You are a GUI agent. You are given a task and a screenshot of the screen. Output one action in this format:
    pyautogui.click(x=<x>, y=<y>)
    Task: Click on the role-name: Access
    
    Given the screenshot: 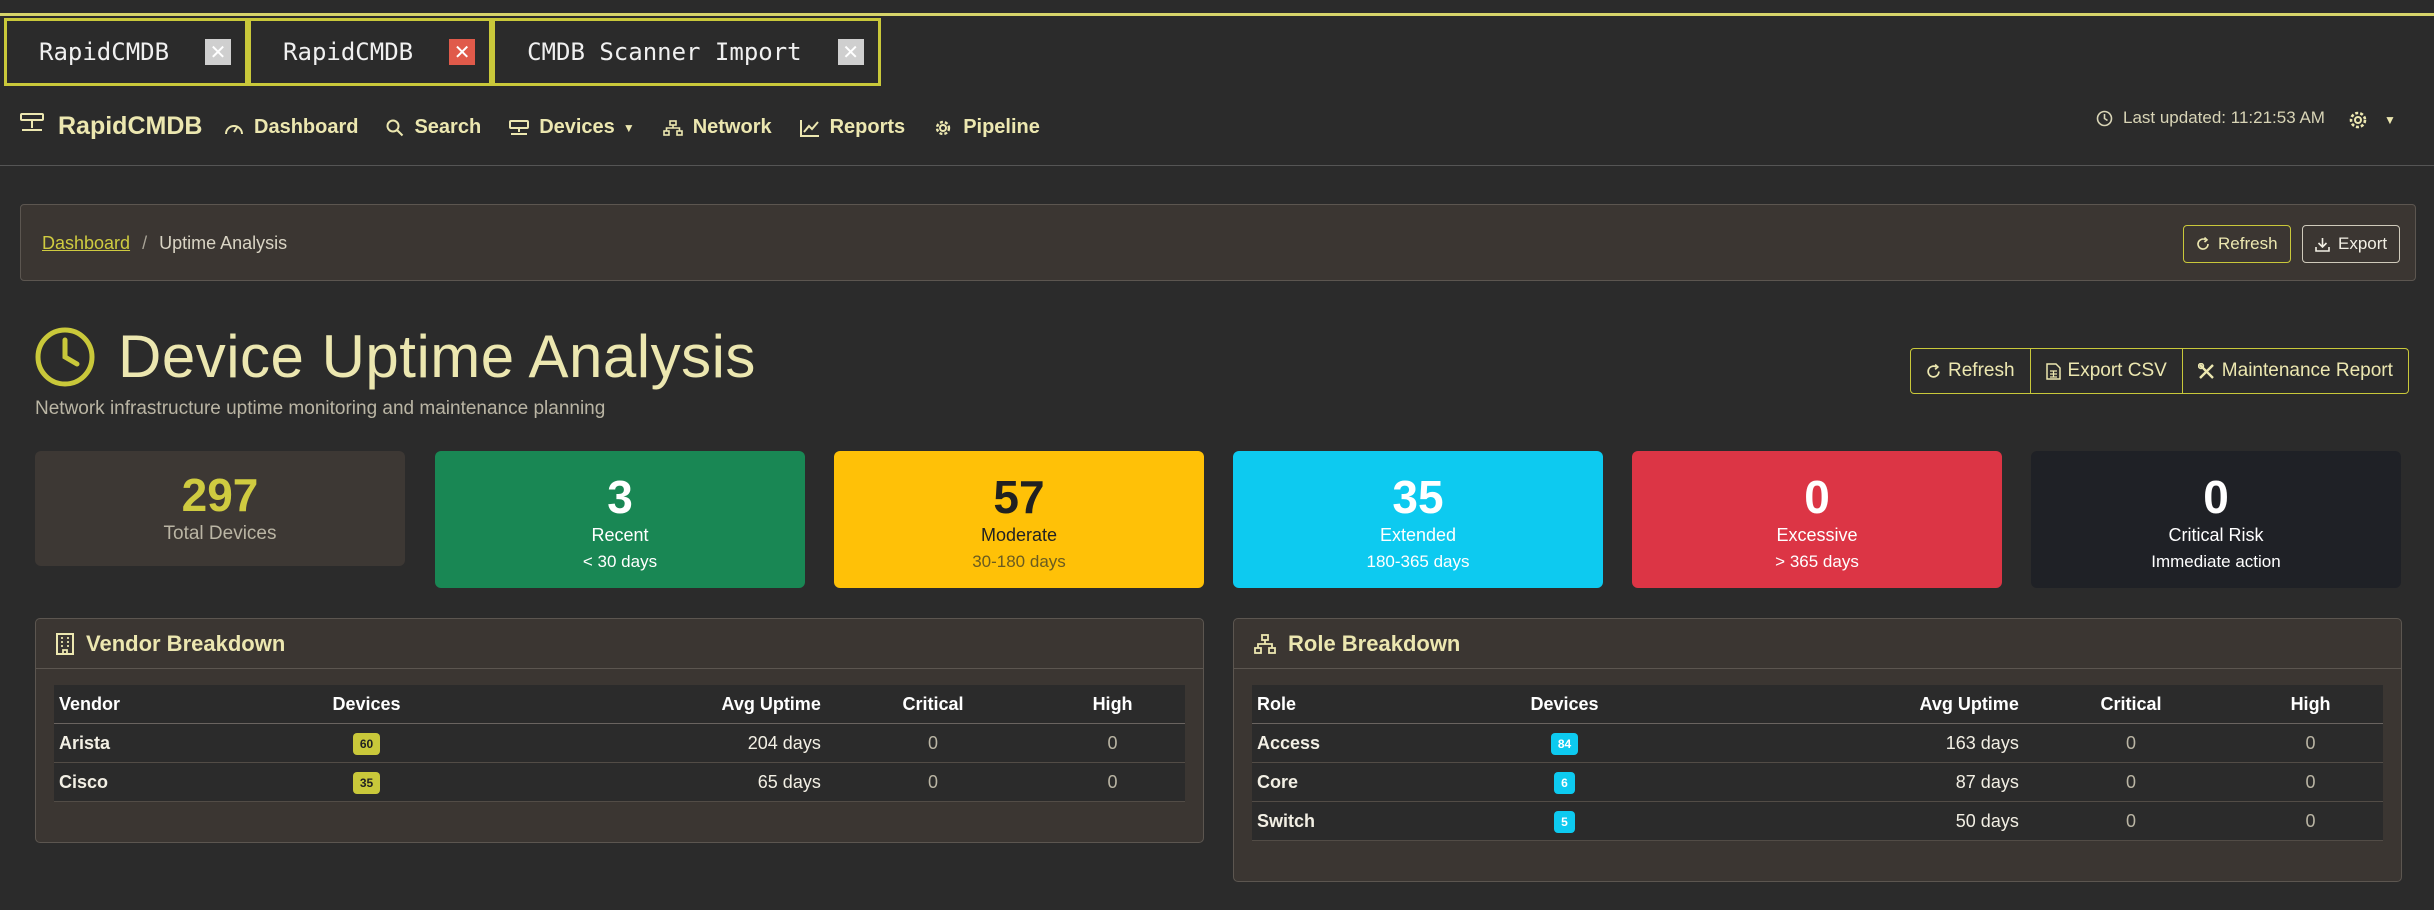 What is the action you would take?
    pyautogui.click(x=1289, y=742)
    